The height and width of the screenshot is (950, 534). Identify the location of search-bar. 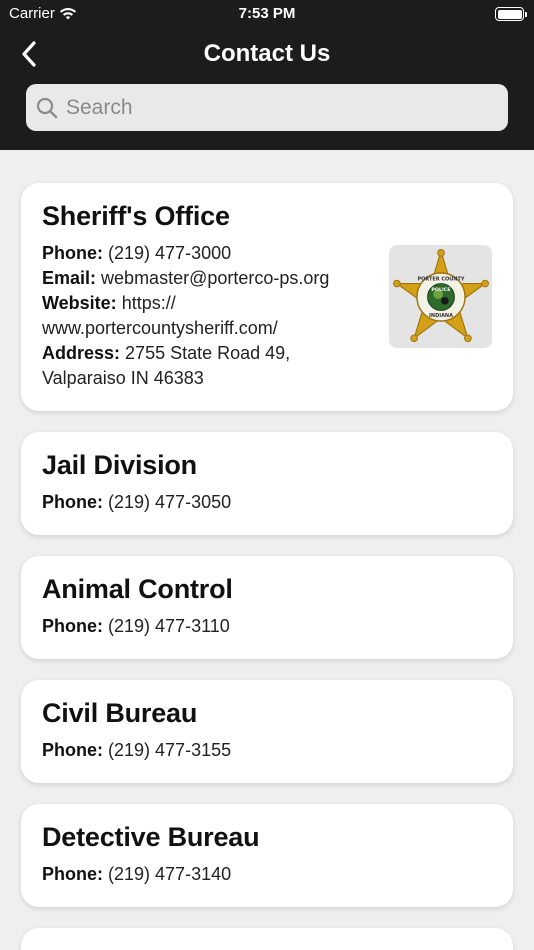
(267, 107).